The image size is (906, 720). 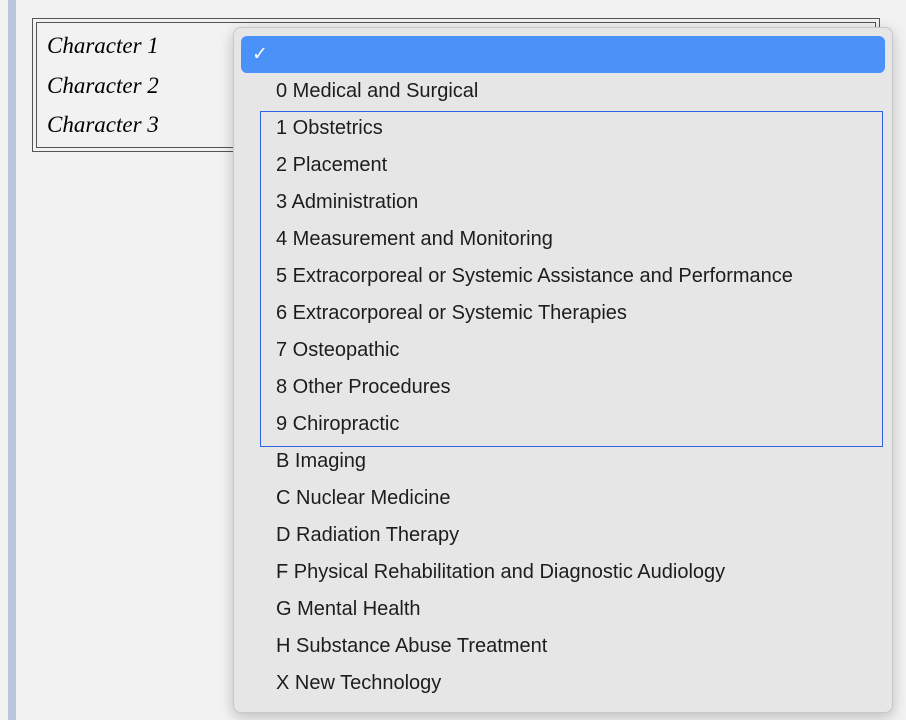 What do you see at coordinates (563, 313) in the screenshot?
I see `dropdown-option: 6 Extracorporeal or Systemic Therapies` at bounding box center [563, 313].